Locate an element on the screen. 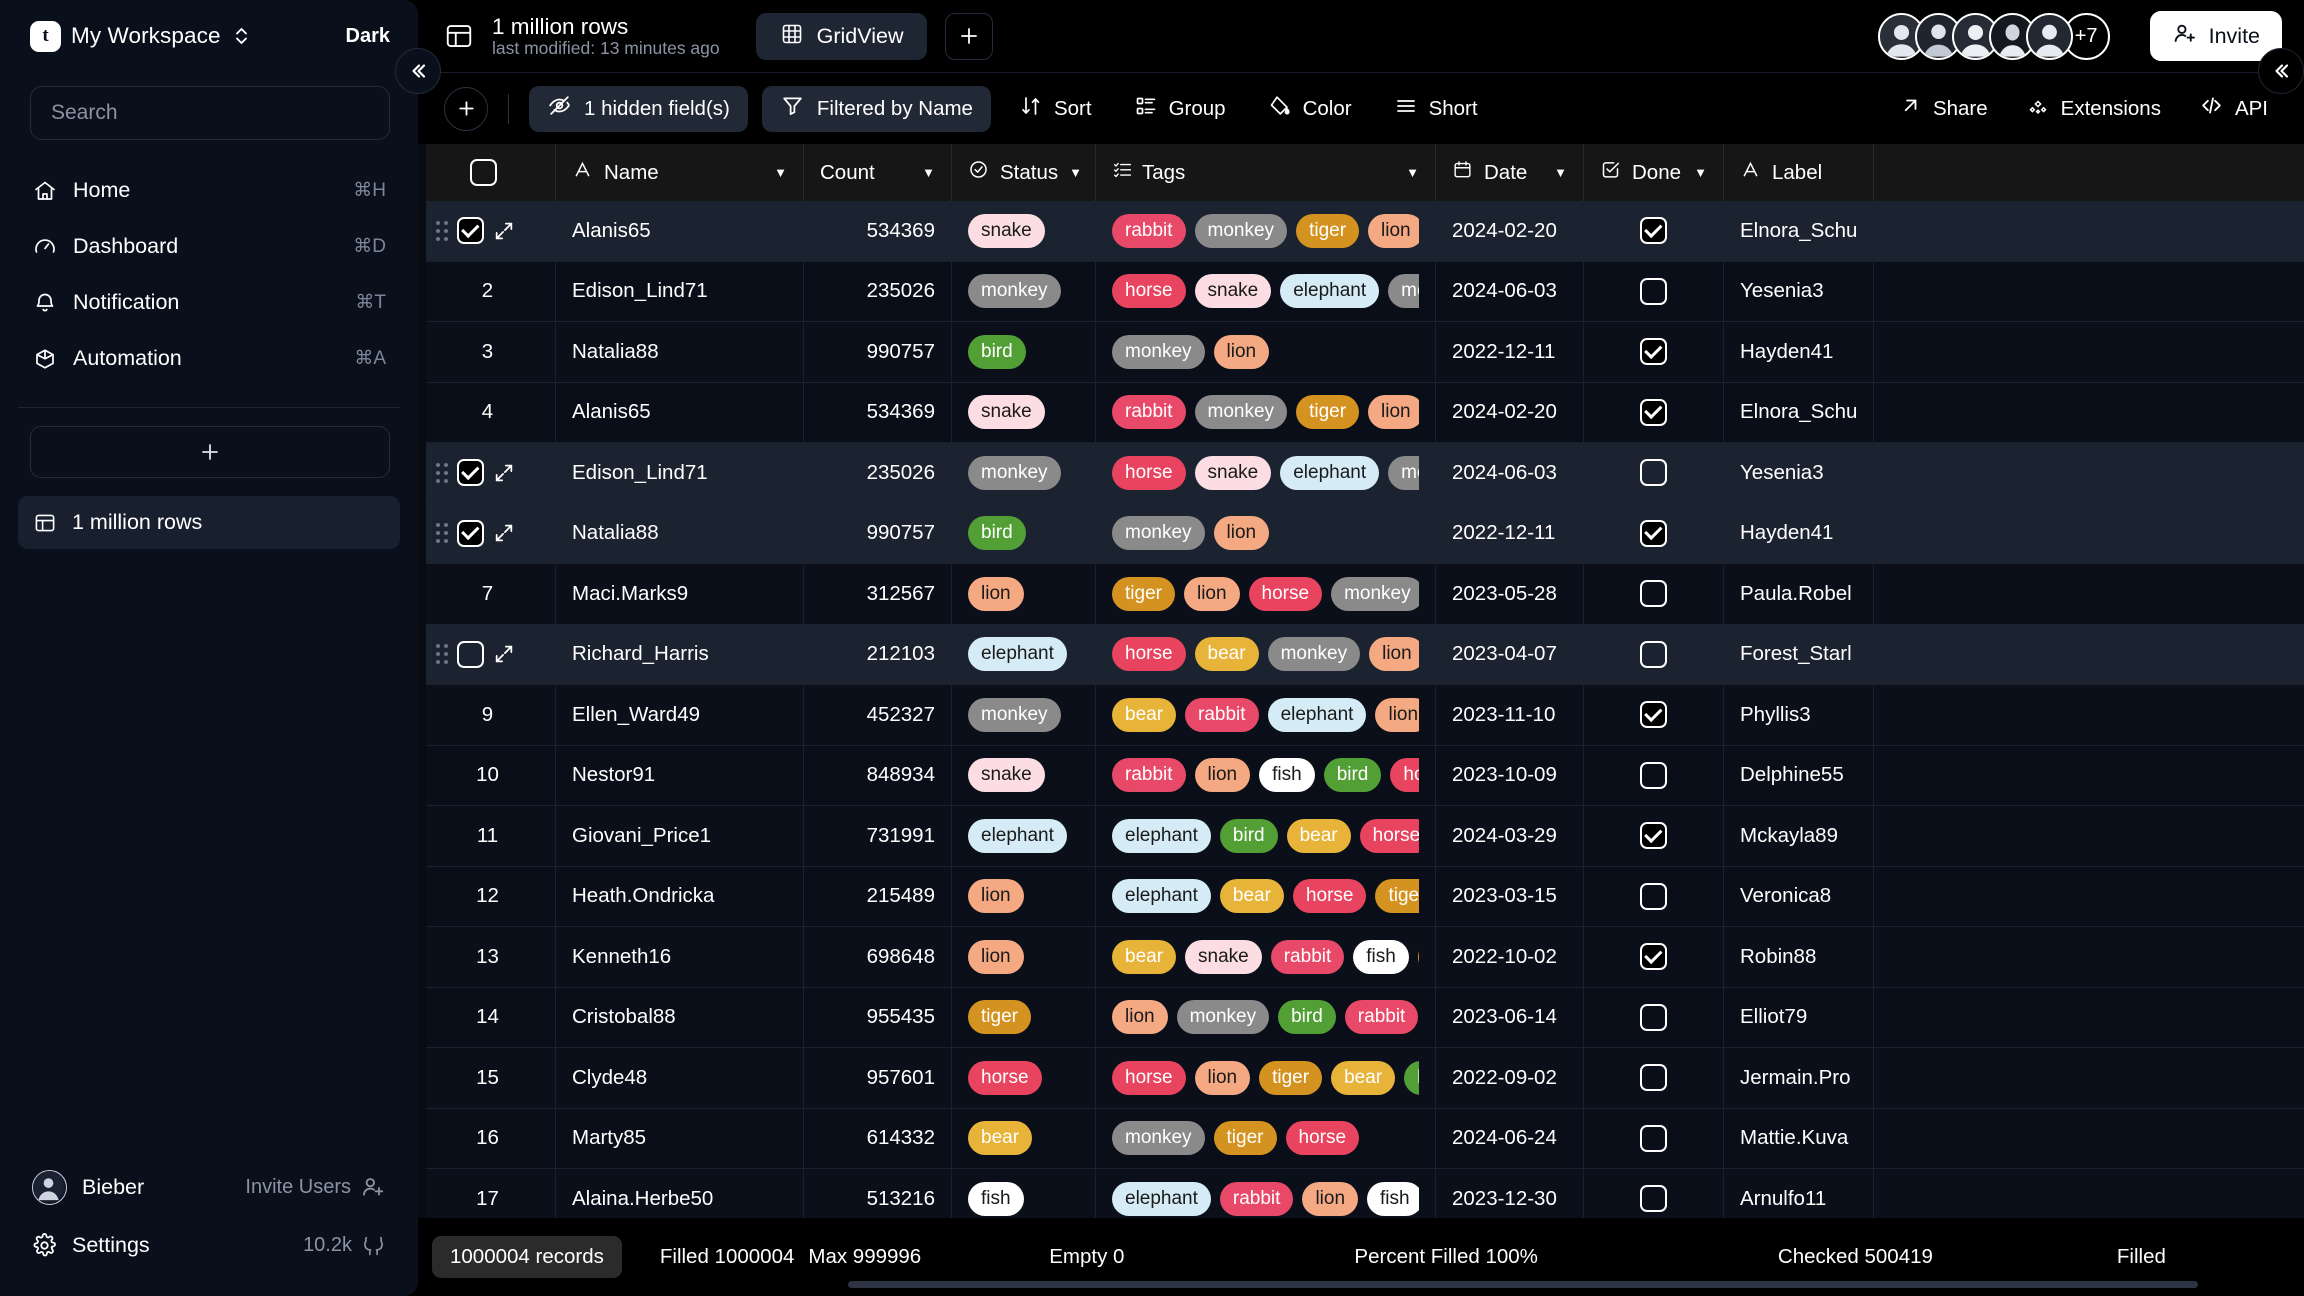 The image size is (2304, 1296). cell-name: Maci.Marks9 is located at coordinates (680, 594).